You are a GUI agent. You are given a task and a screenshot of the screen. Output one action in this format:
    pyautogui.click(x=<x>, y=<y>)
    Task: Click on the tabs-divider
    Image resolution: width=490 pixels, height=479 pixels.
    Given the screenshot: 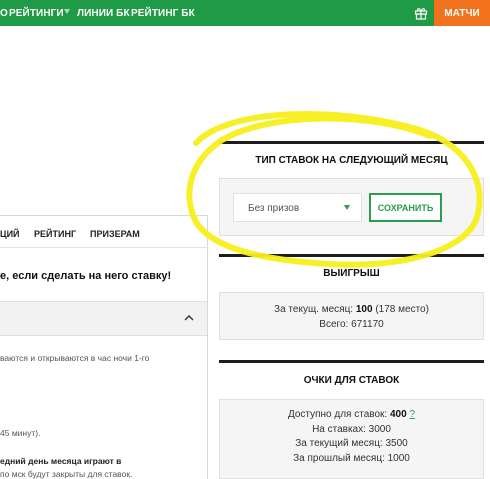 What is the action you would take?
    pyautogui.click(x=104, y=247)
    